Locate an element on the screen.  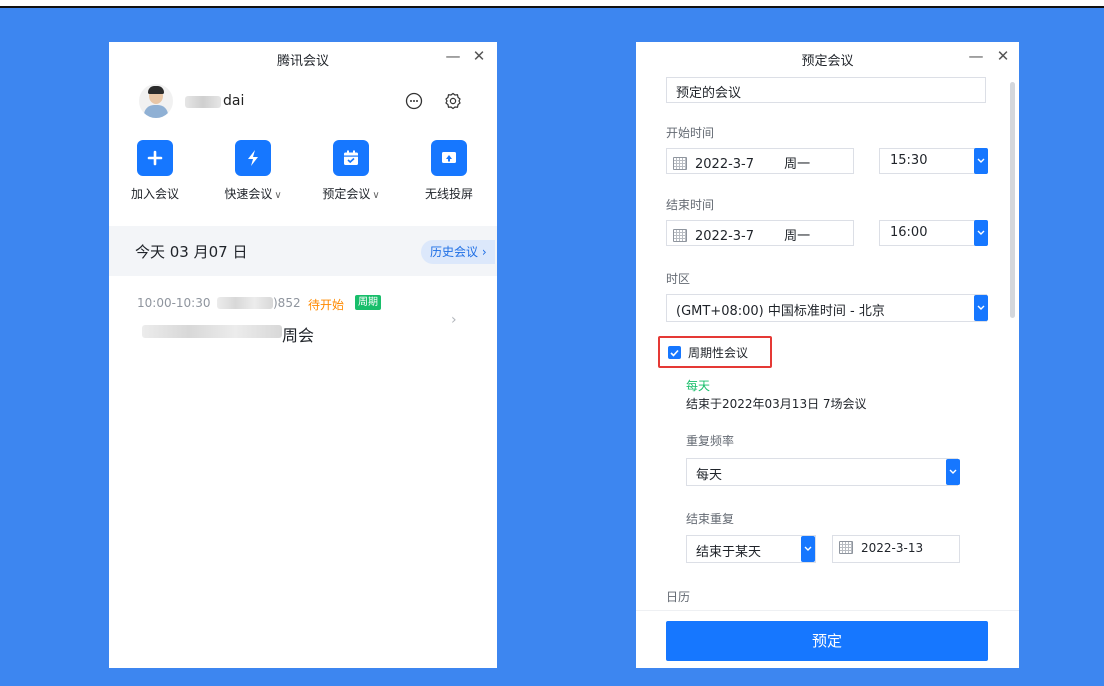
chat-icon is located at coordinates (414, 101).